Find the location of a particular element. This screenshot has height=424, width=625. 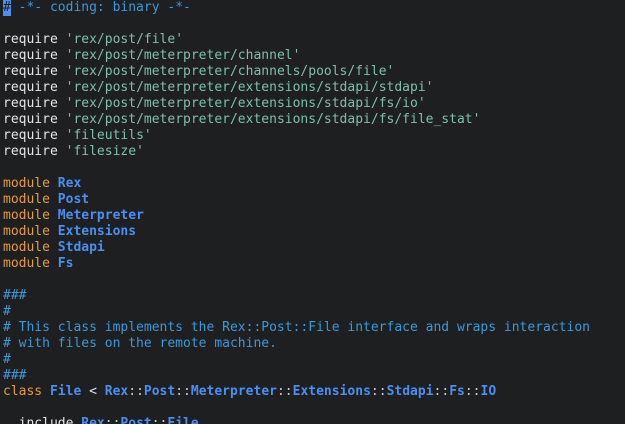

text-token: < is located at coordinates (93, 391).